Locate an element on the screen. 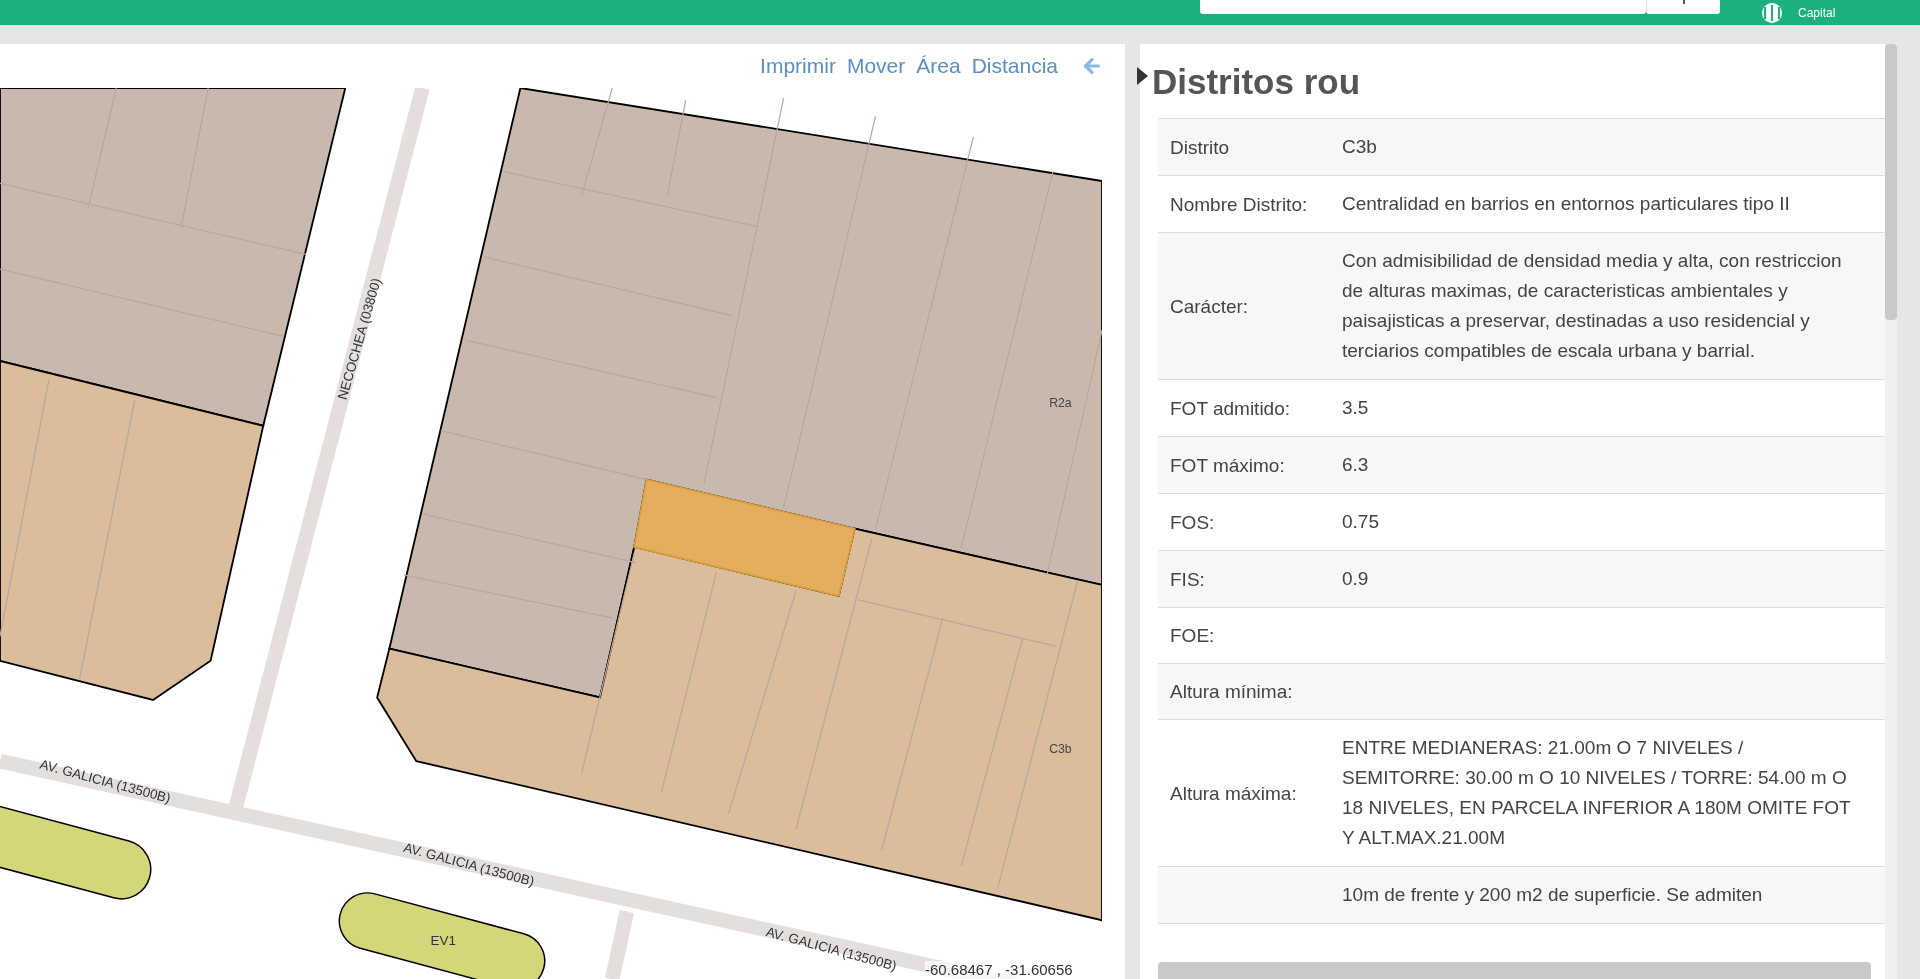 The height and width of the screenshot is (979, 1920). caret-right-icon is located at coordinates (1142, 76).